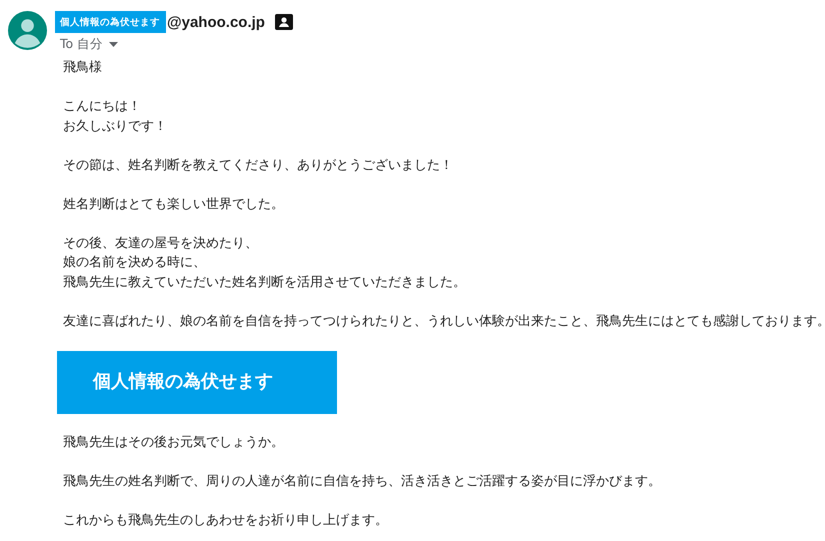  I want to click on recipient-dropdown: To 自分, so click(176, 44).